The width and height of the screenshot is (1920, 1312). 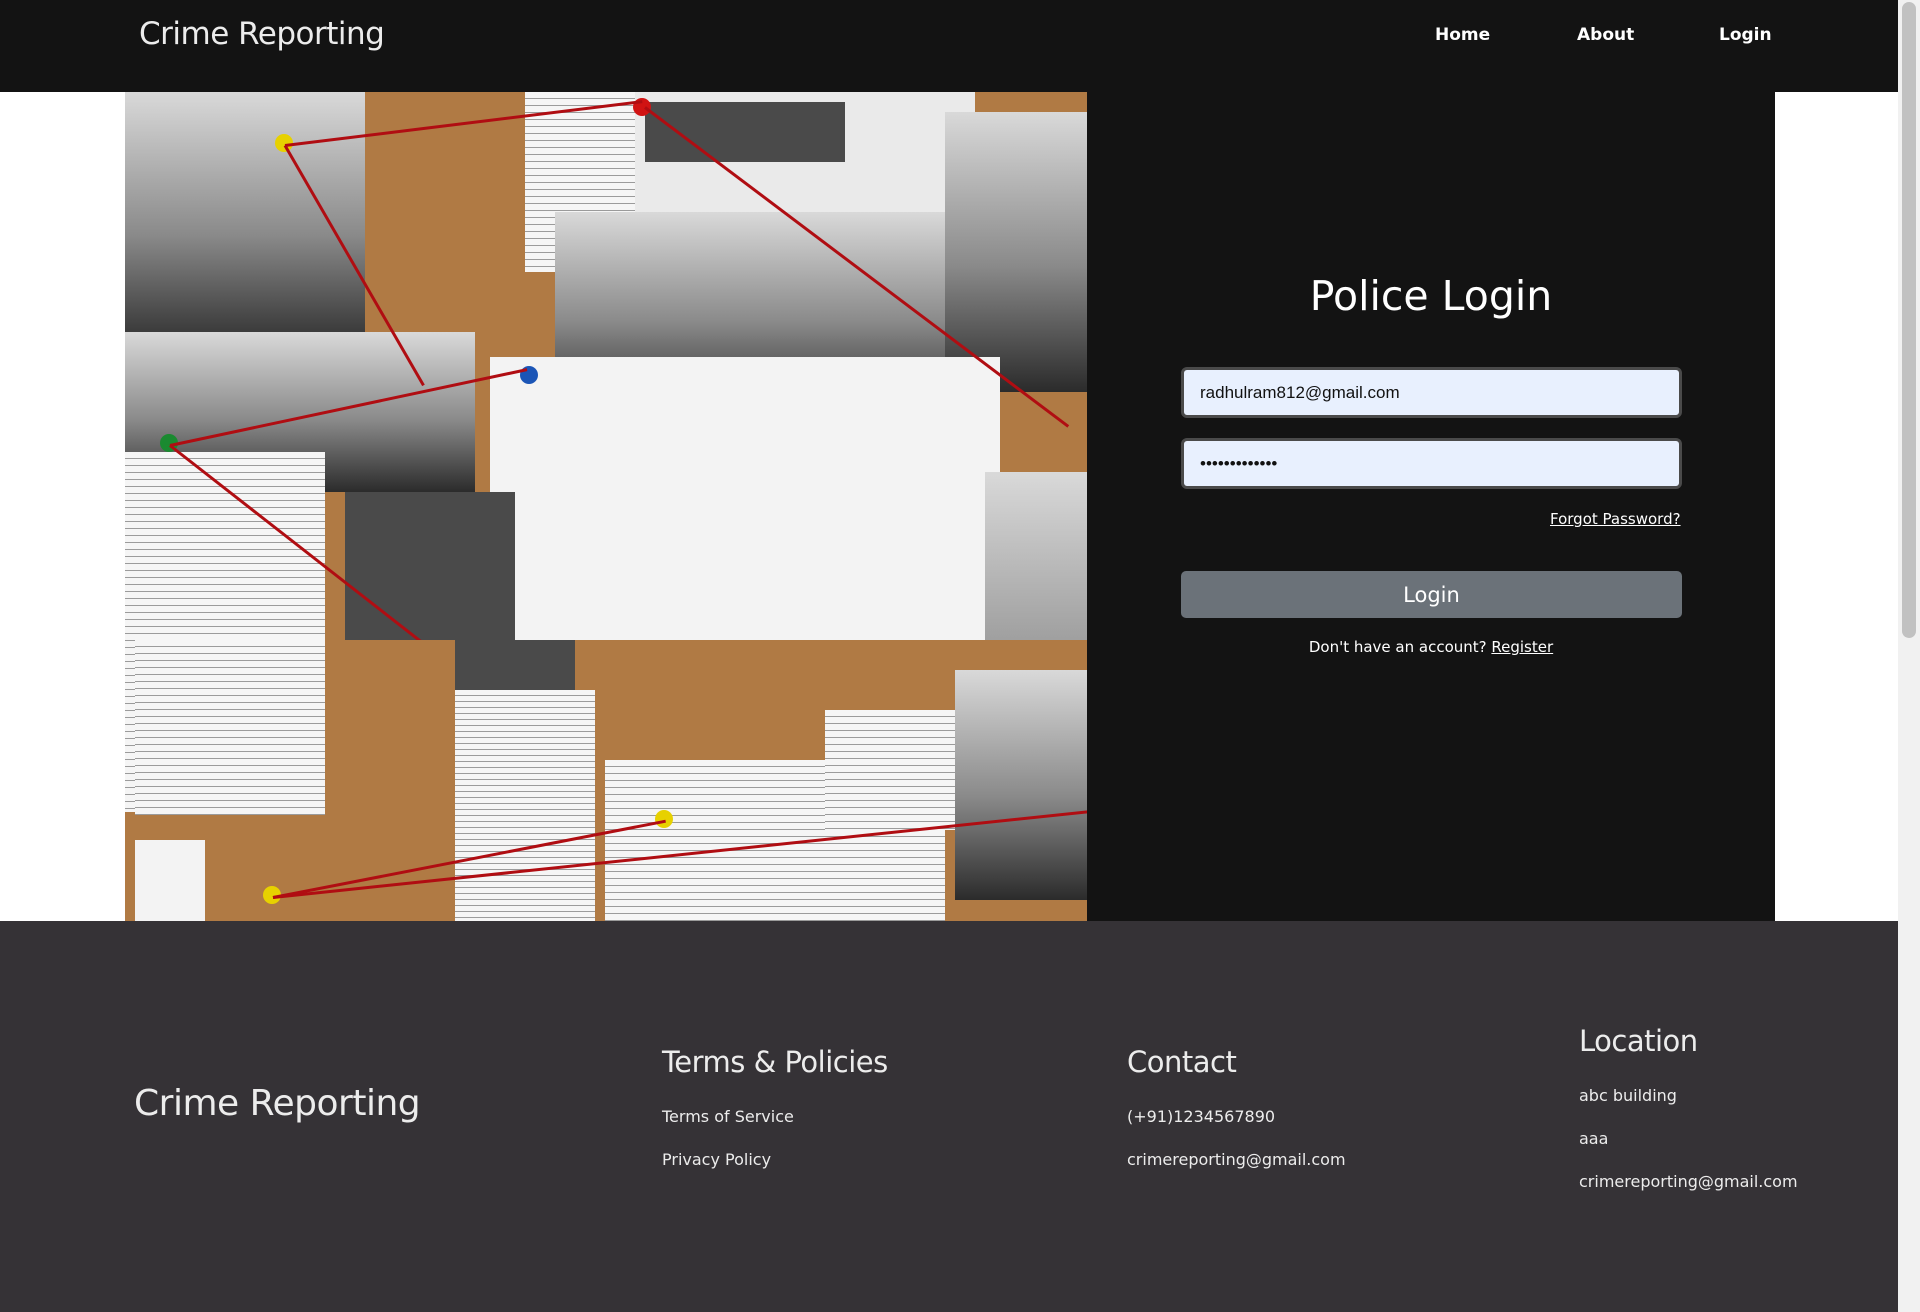 I want to click on location-address-line-1: abc building, so click(x=1628, y=1095).